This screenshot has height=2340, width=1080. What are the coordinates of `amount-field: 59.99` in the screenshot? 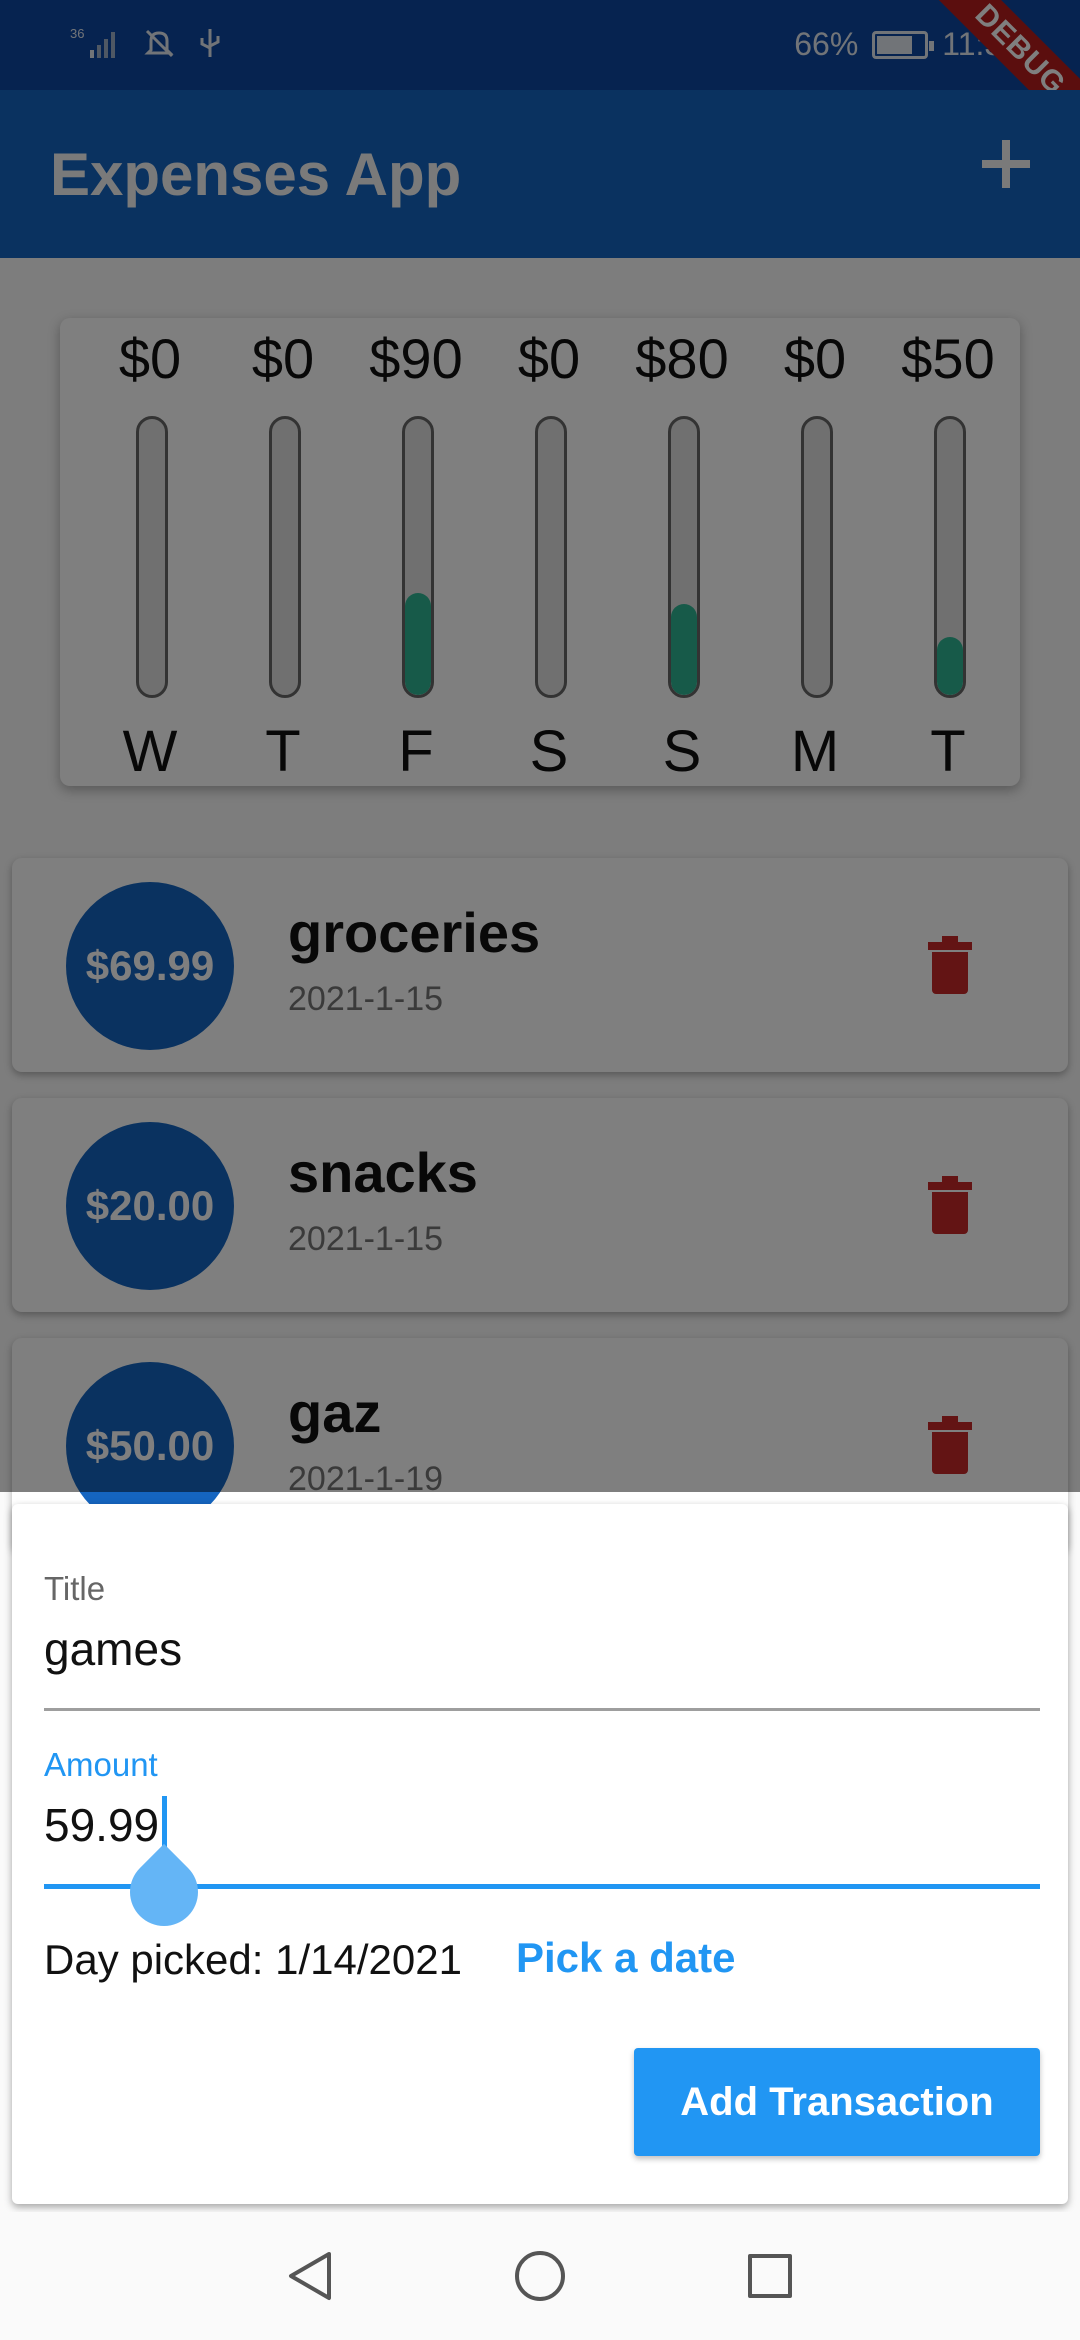 It's located at (101, 1825).